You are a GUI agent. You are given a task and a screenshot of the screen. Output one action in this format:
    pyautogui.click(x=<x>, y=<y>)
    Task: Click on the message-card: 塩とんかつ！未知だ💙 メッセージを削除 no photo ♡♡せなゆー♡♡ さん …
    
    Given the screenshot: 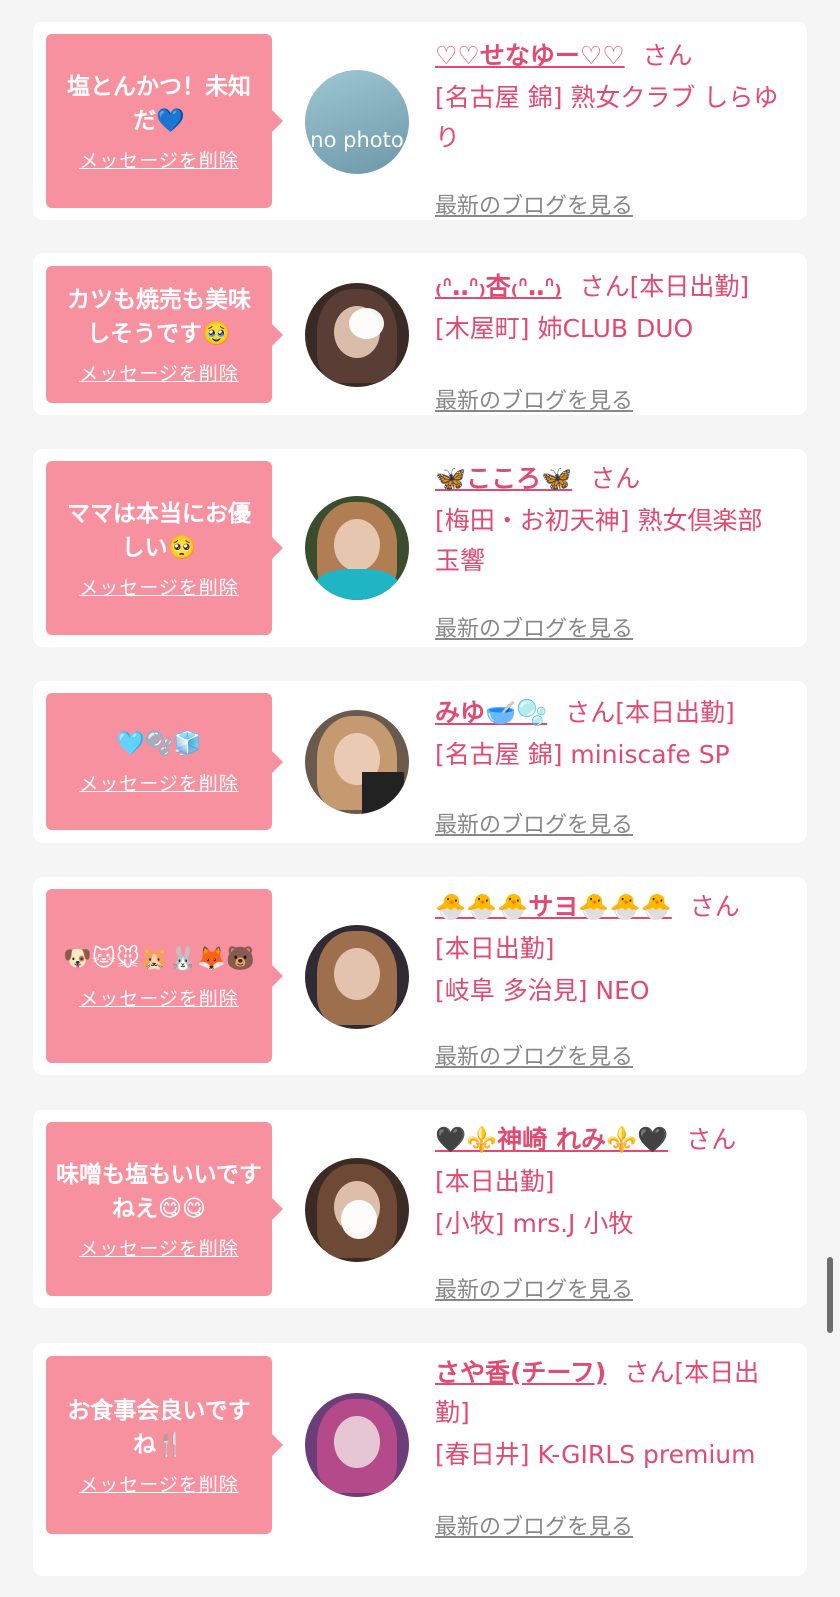 What is the action you would take?
    pyautogui.click(x=420, y=121)
    